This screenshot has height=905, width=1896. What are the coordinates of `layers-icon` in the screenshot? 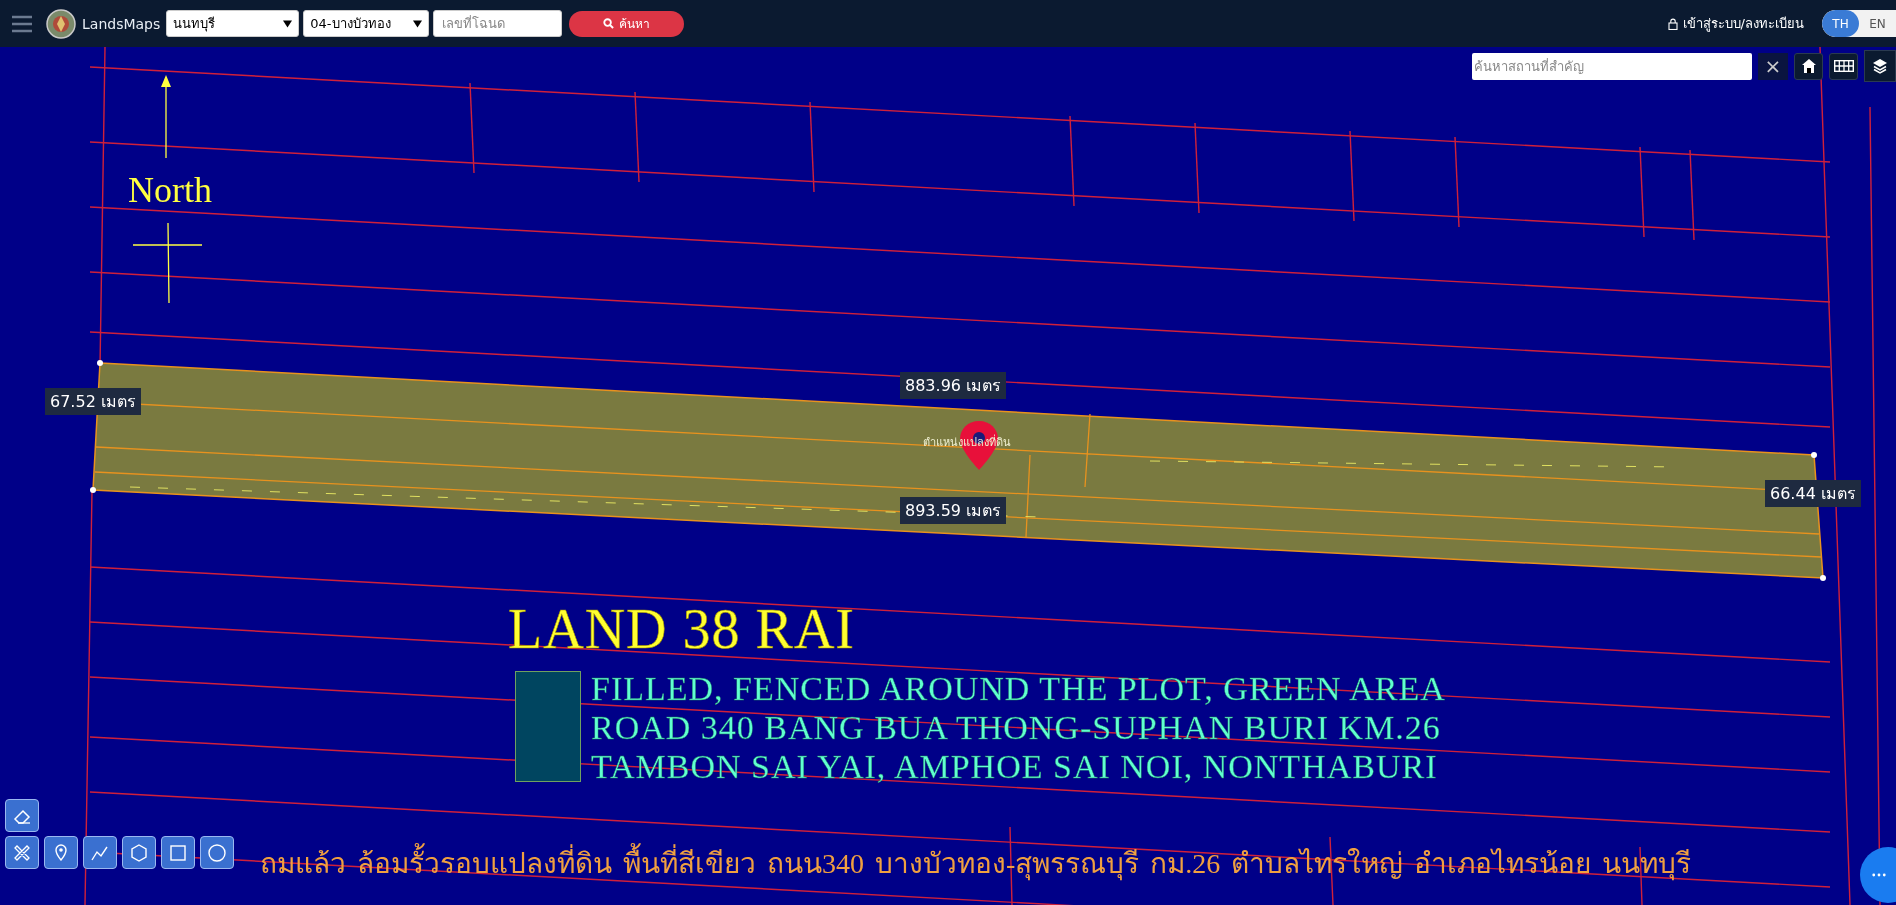 It's located at (1880, 66).